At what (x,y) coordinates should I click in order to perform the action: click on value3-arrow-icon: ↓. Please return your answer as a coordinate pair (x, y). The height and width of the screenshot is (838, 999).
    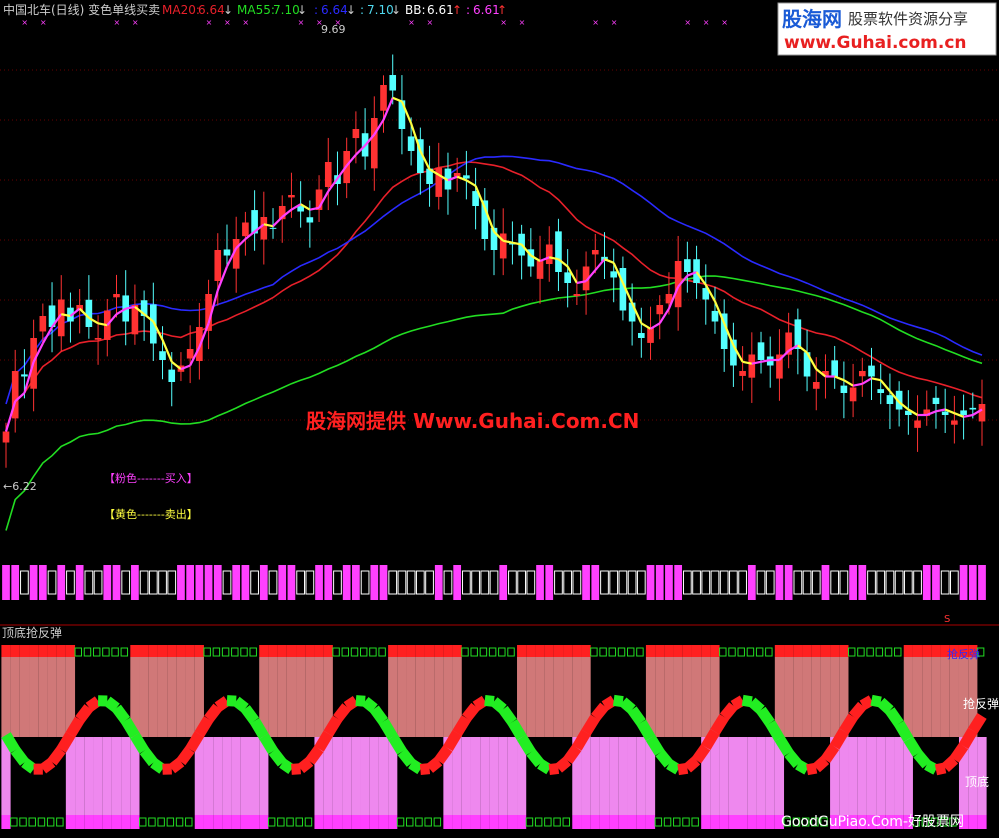
    Looking at the image, I should click on (351, 10).